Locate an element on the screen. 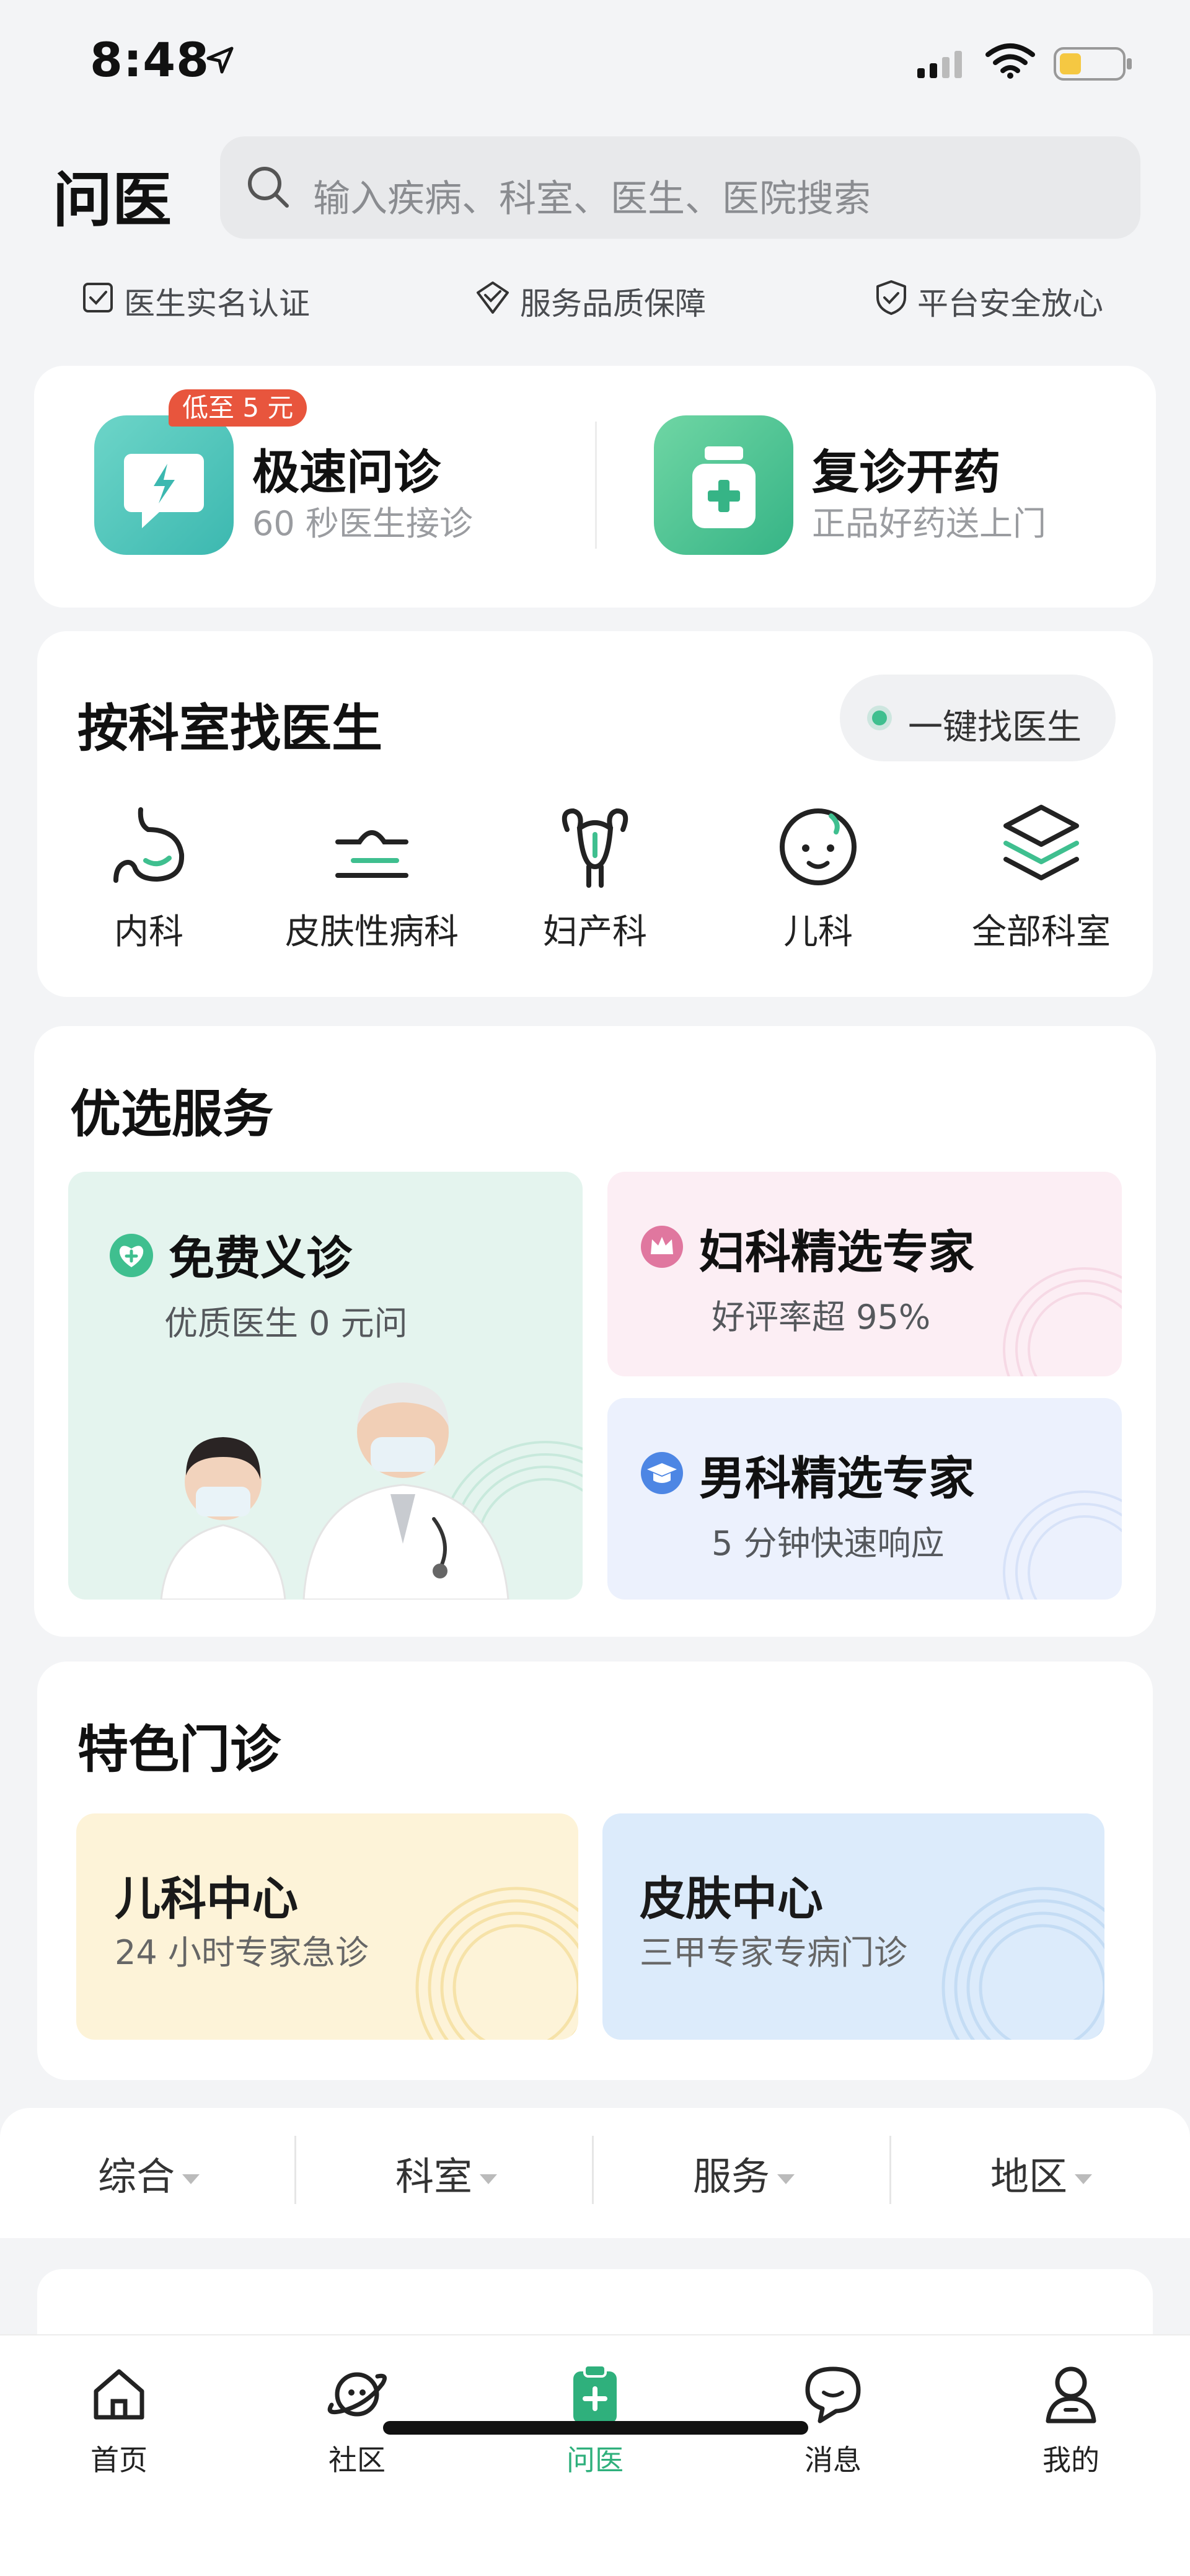 The width and height of the screenshot is (1190, 2576). tab-label: 社区 is located at coordinates (357, 2460).